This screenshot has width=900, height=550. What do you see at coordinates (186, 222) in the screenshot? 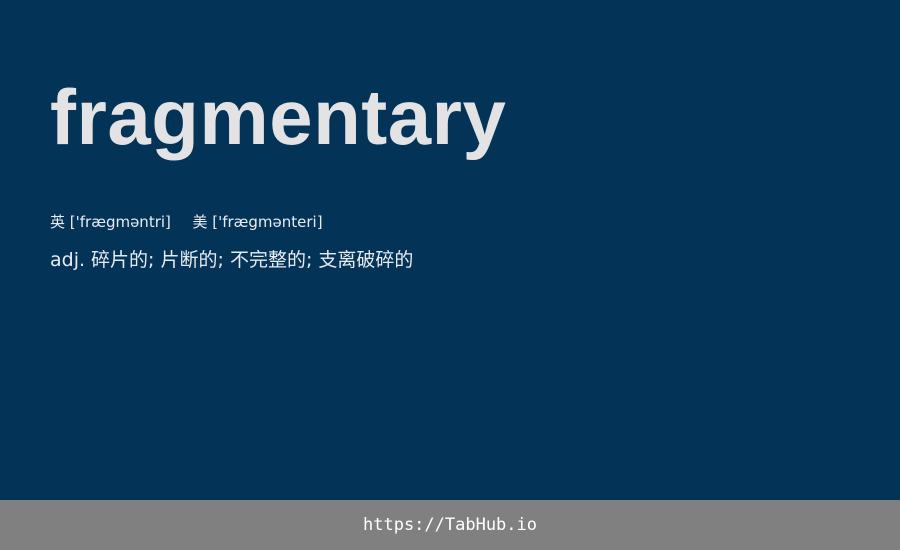
I see `phonetics-line: 英 ['frægməntri] 美 ['frægmənteri]` at bounding box center [186, 222].